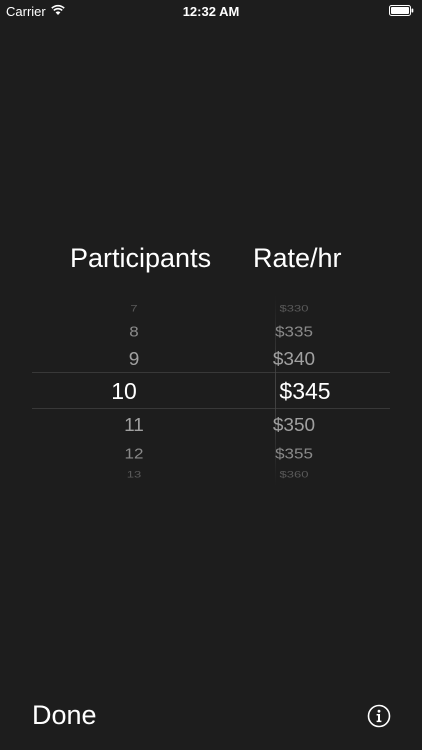  Describe the element at coordinates (64, 715) in the screenshot. I see `done-button: Done` at that location.